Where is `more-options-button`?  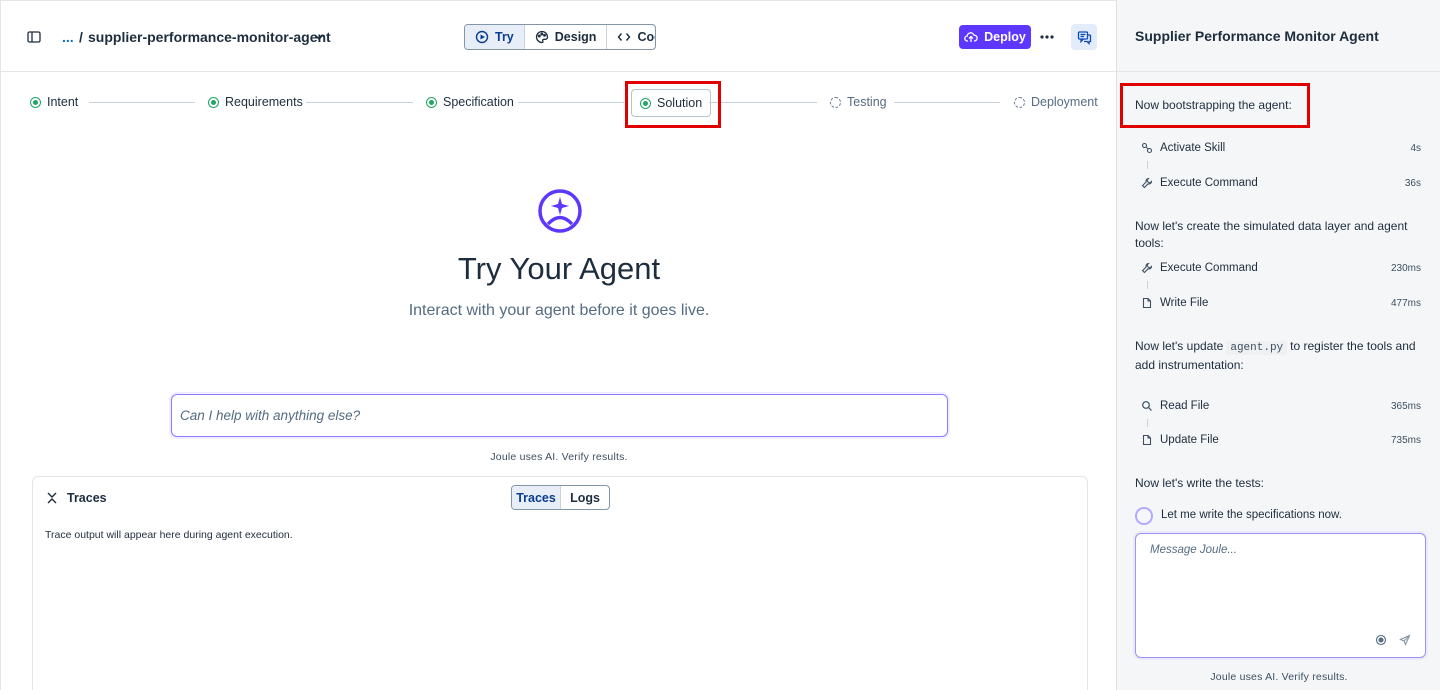 more-options-button is located at coordinates (1047, 37).